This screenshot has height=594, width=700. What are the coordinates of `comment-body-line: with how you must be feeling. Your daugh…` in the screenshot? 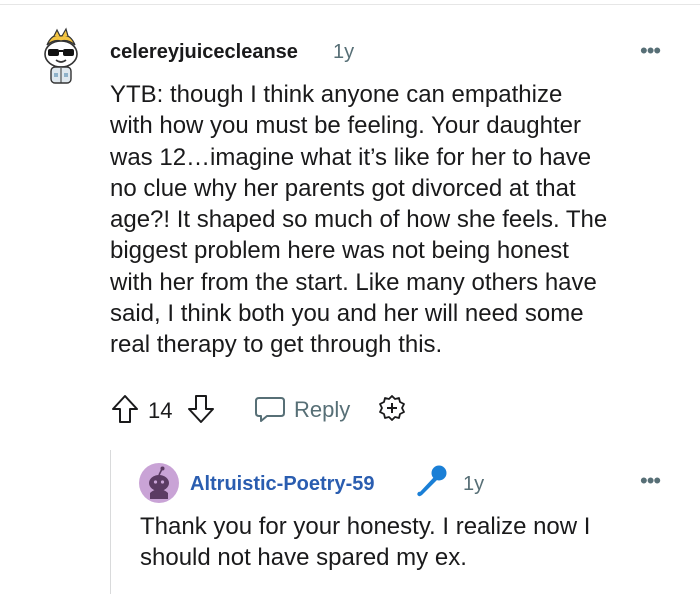 It's located at (345, 126).